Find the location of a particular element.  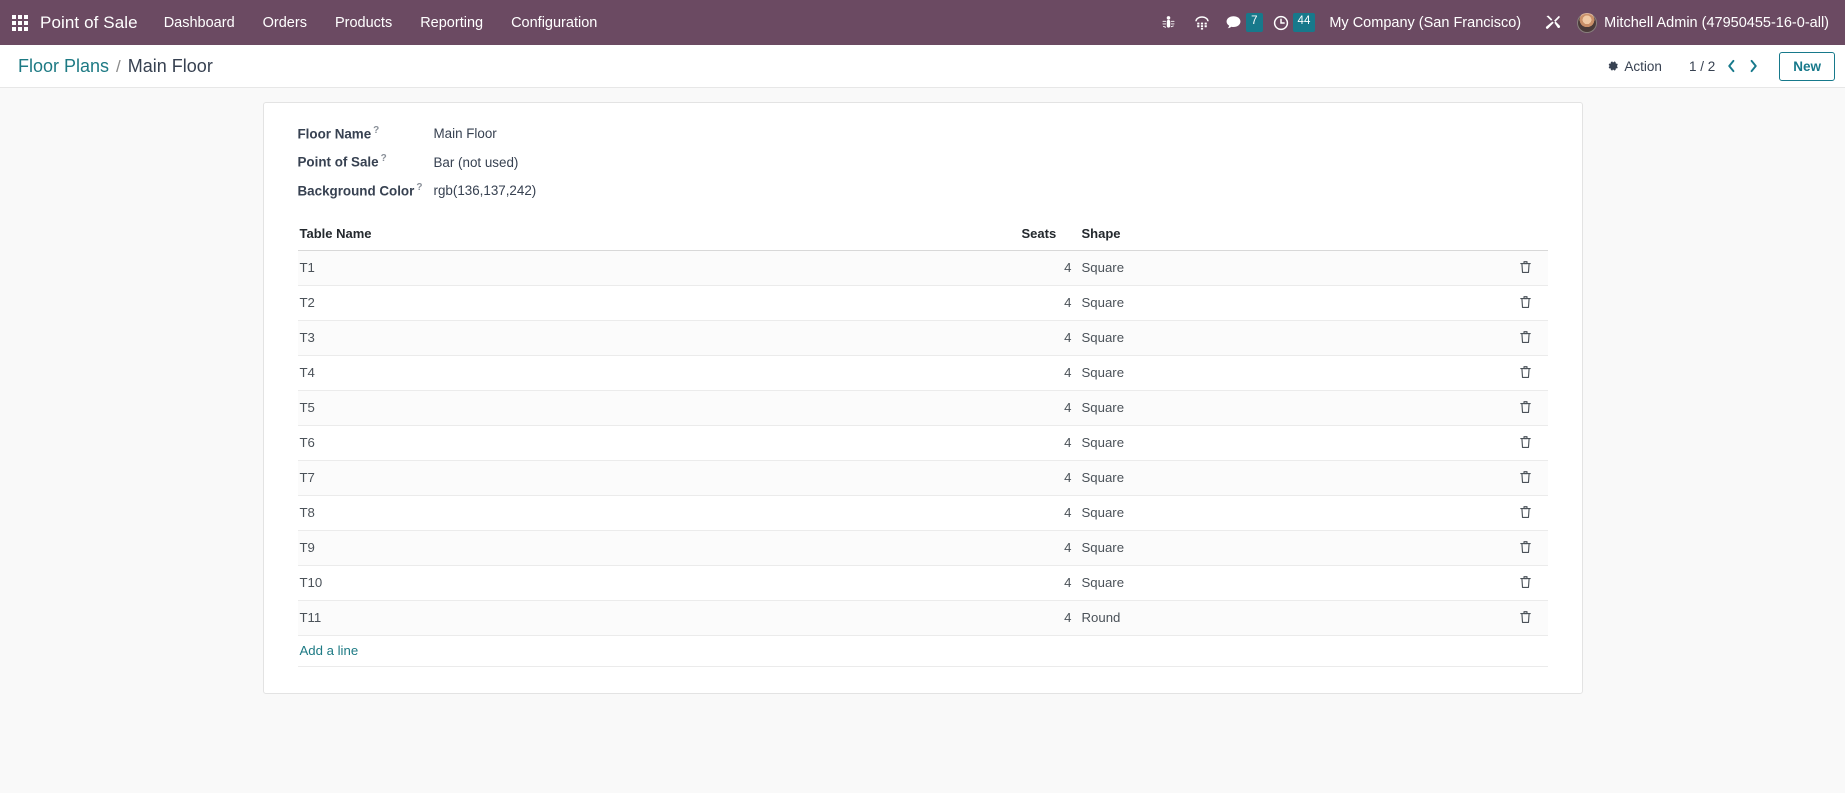

menu-item-dashboard: Dashboard is located at coordinates (199, 22).